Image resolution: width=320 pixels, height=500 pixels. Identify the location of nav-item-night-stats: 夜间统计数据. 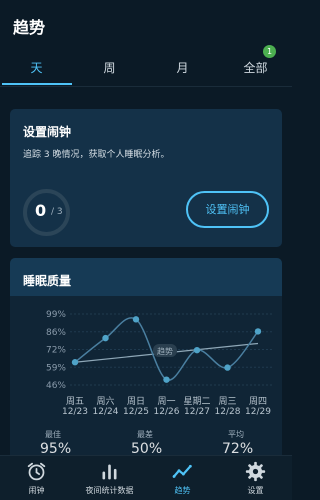
(109, 478).